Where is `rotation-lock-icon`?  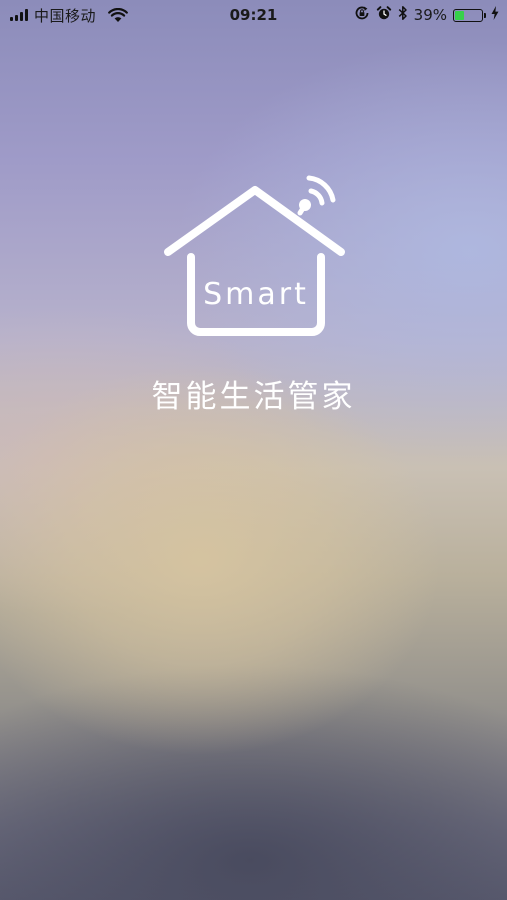
rotation-lock-icon is located at coordinates (362, 15).